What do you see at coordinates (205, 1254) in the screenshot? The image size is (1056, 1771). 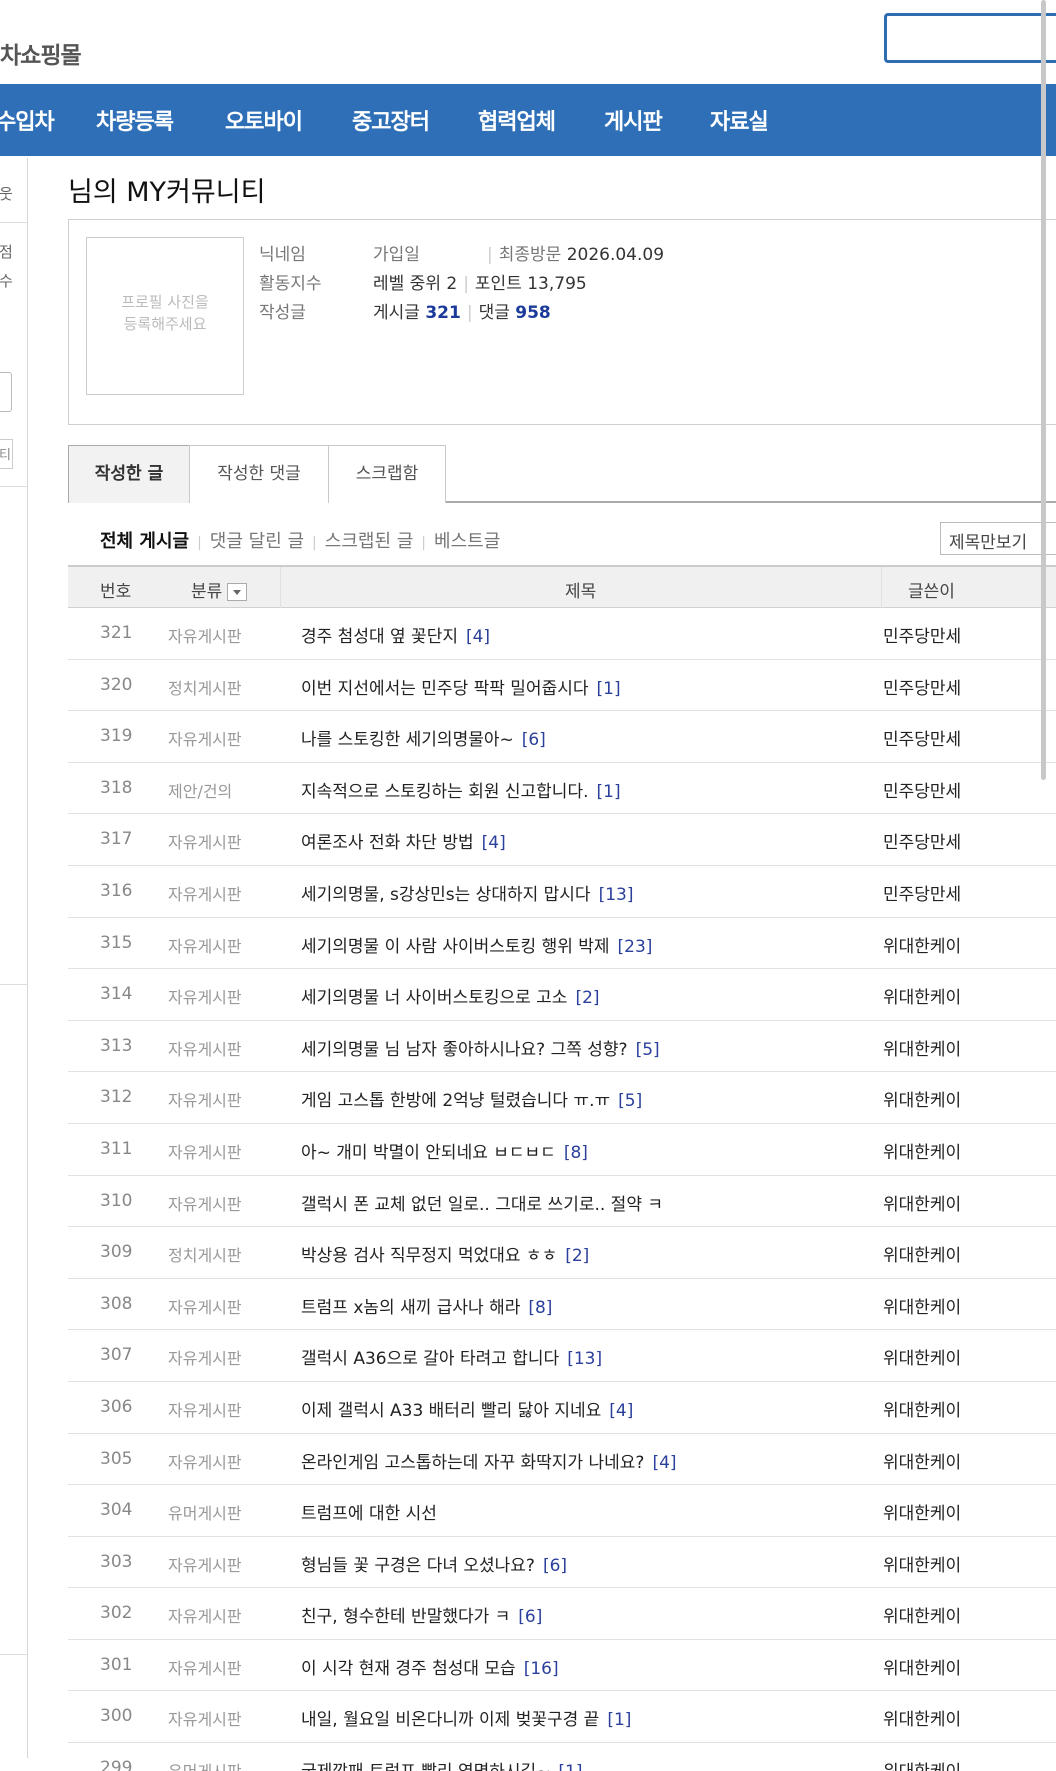 I see `post-category: 정치게시판` at bounding box center [205, 1254].